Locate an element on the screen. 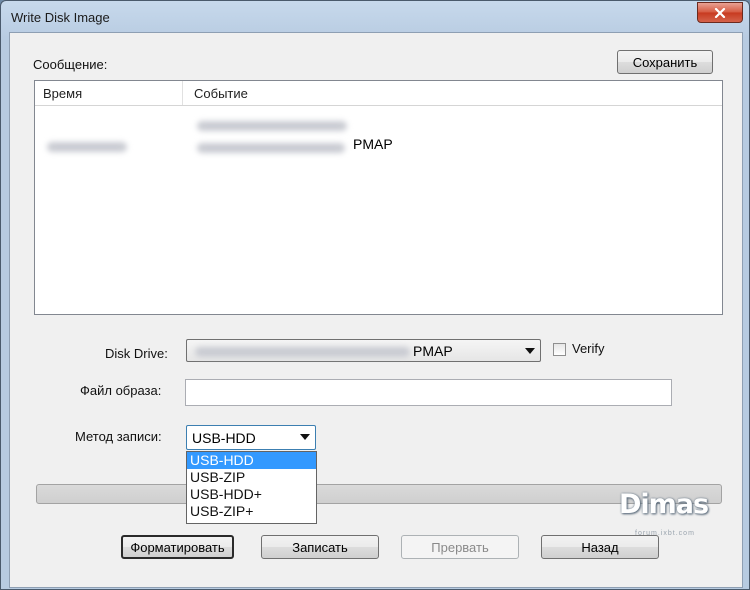  image-file-label: Файл образа: is located at coordinates (121, 390).